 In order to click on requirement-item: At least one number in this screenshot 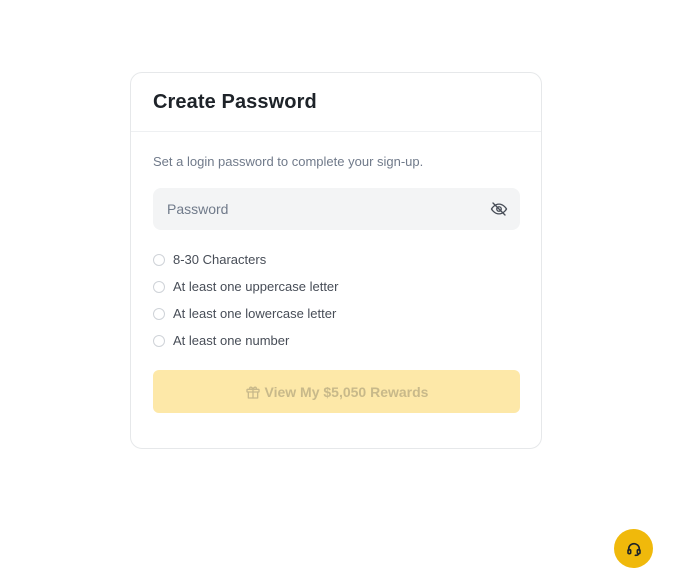, I will do `click(336, 340)`.